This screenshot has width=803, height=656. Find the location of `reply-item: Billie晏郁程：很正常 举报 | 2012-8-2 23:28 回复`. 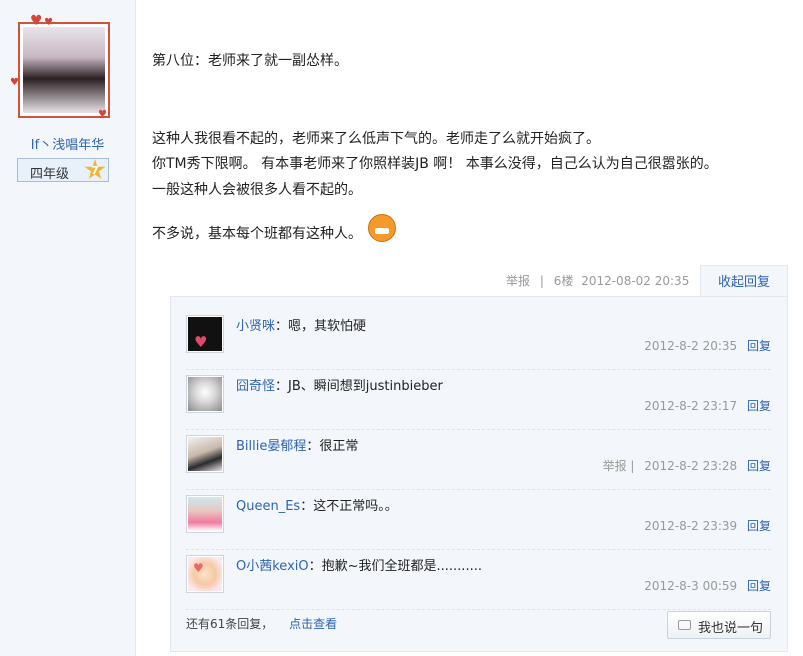

reply-item: Billie晏郁程：很正常 举报 | 2012-8-2 23:28 回复 is located at coordinates (478, 460).